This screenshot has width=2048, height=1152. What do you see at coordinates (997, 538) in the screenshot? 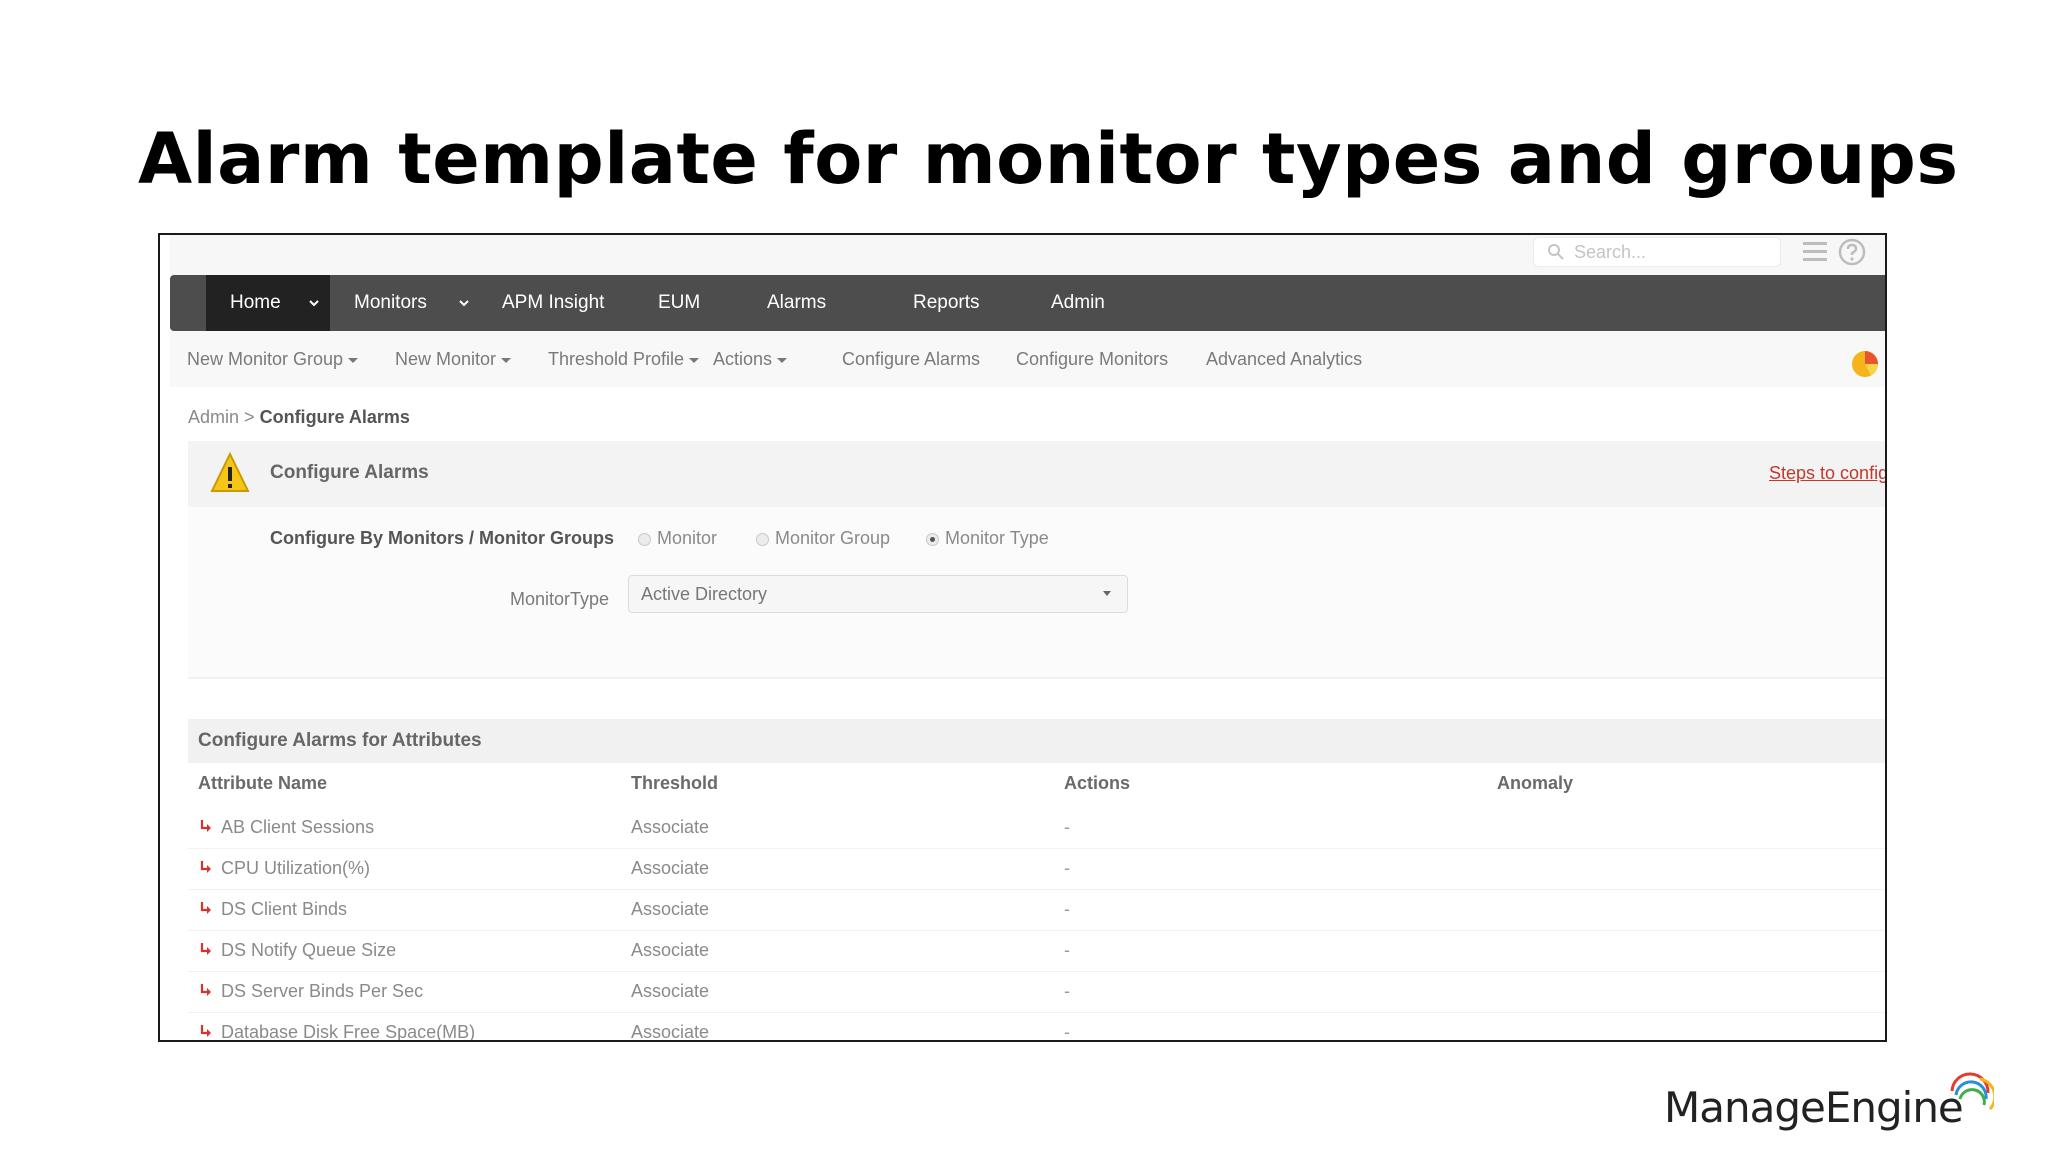
I see `radio-monitor-type-label: Monitor Type` at bounding box center [997, 538].